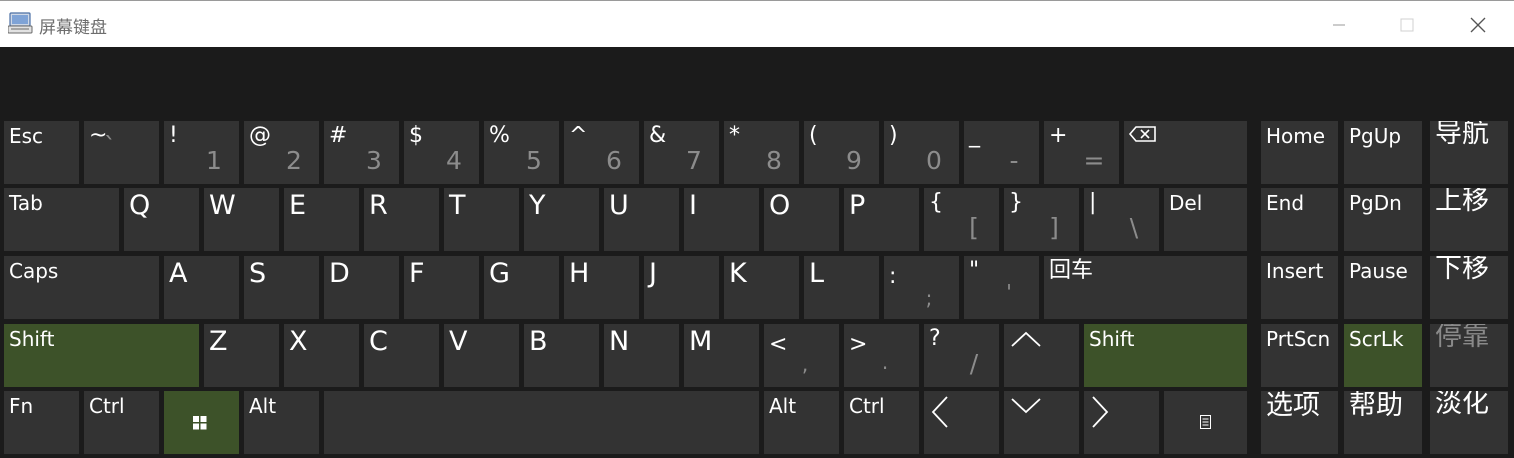 The height and width of the screenshot is (458, 1514). Describe the element at coordinates (921, 287) in the screenshot. I see `key-semicolon: :;` at that location.